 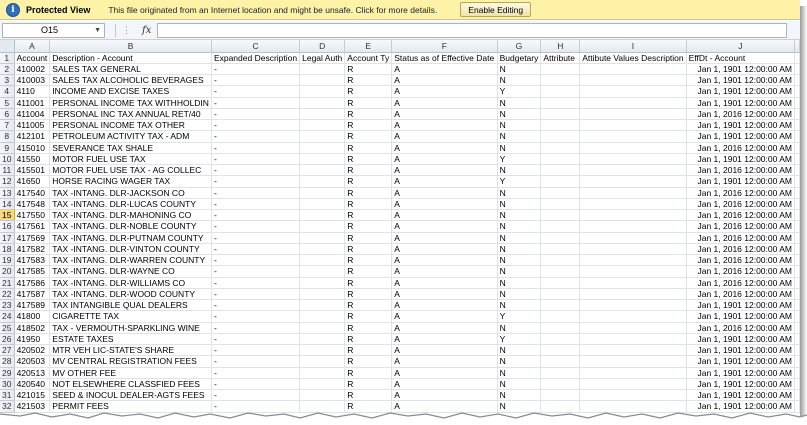 What do you see at coordinates (130, 58) in the screenshot?
I see `cell-b: Description - Account` at bounding box center [130, 58].